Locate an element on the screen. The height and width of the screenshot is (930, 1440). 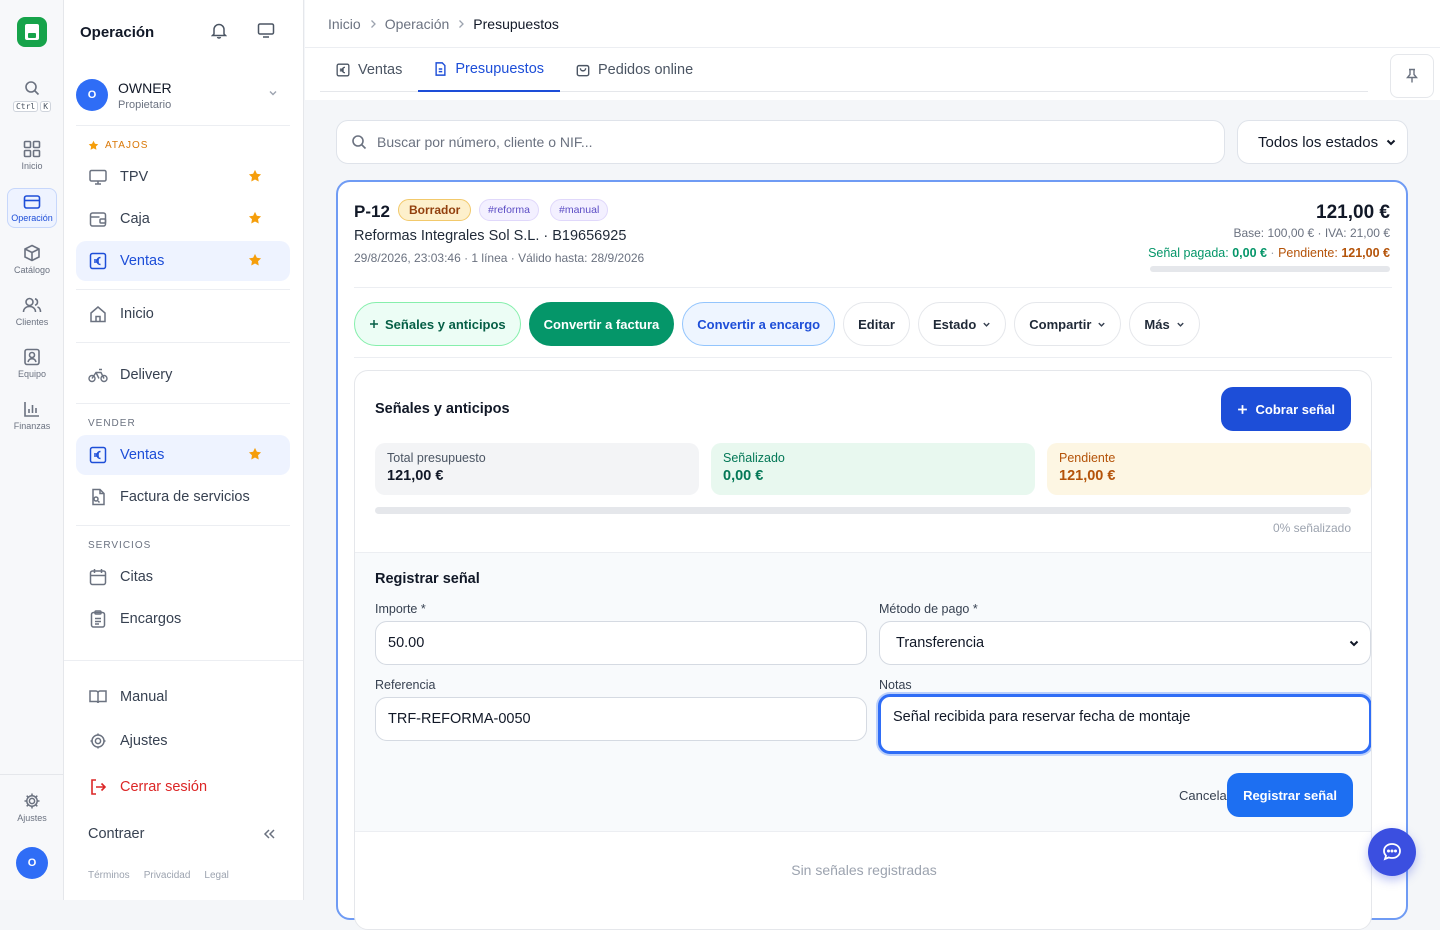
stat-label: Señalizado is located at coordinates (754, 458).